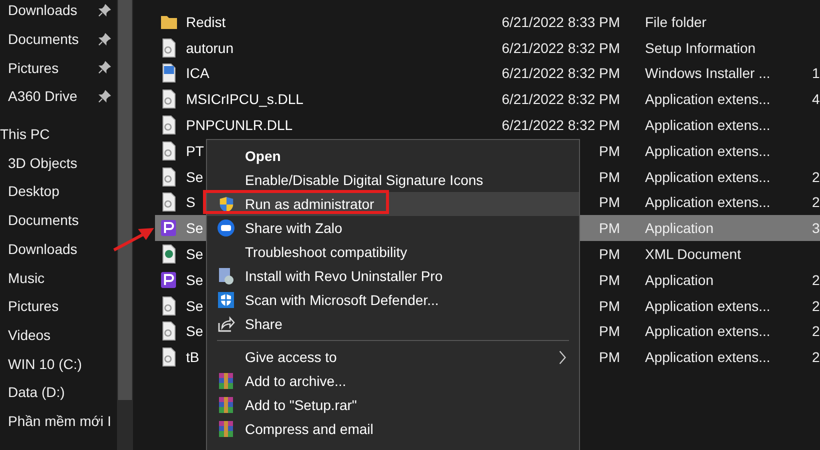  Describe the element at coordinates (815, 99) in the screenshot. I see `file-size: 4` at that location.